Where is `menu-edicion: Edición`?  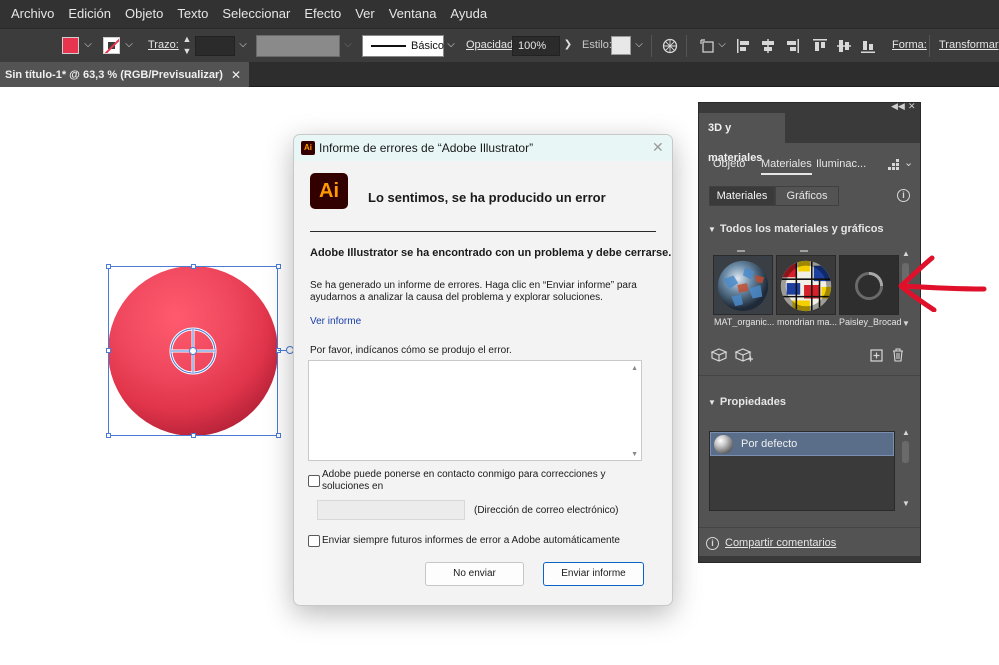 menu-edicion: Edición is located at coordinates (89, 14).